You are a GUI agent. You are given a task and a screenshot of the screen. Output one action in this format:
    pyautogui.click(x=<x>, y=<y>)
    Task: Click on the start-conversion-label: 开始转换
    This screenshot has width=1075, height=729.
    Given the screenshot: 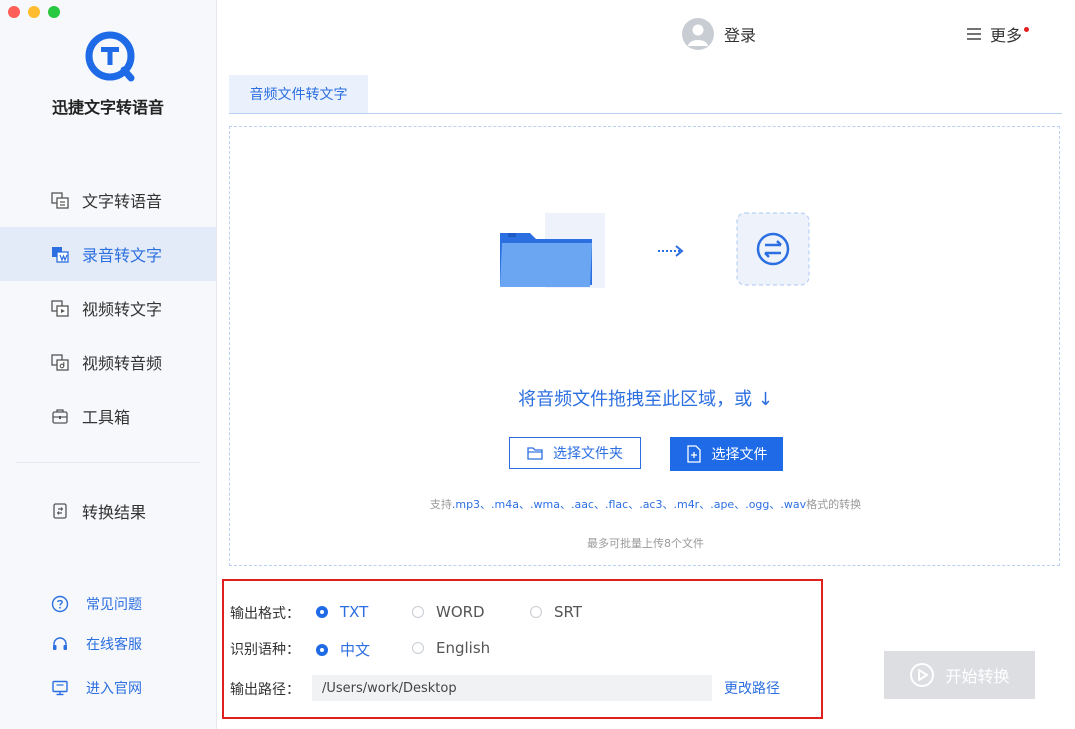 What is the action you would take?
    pyautogui.click(x=977, y=676)
    